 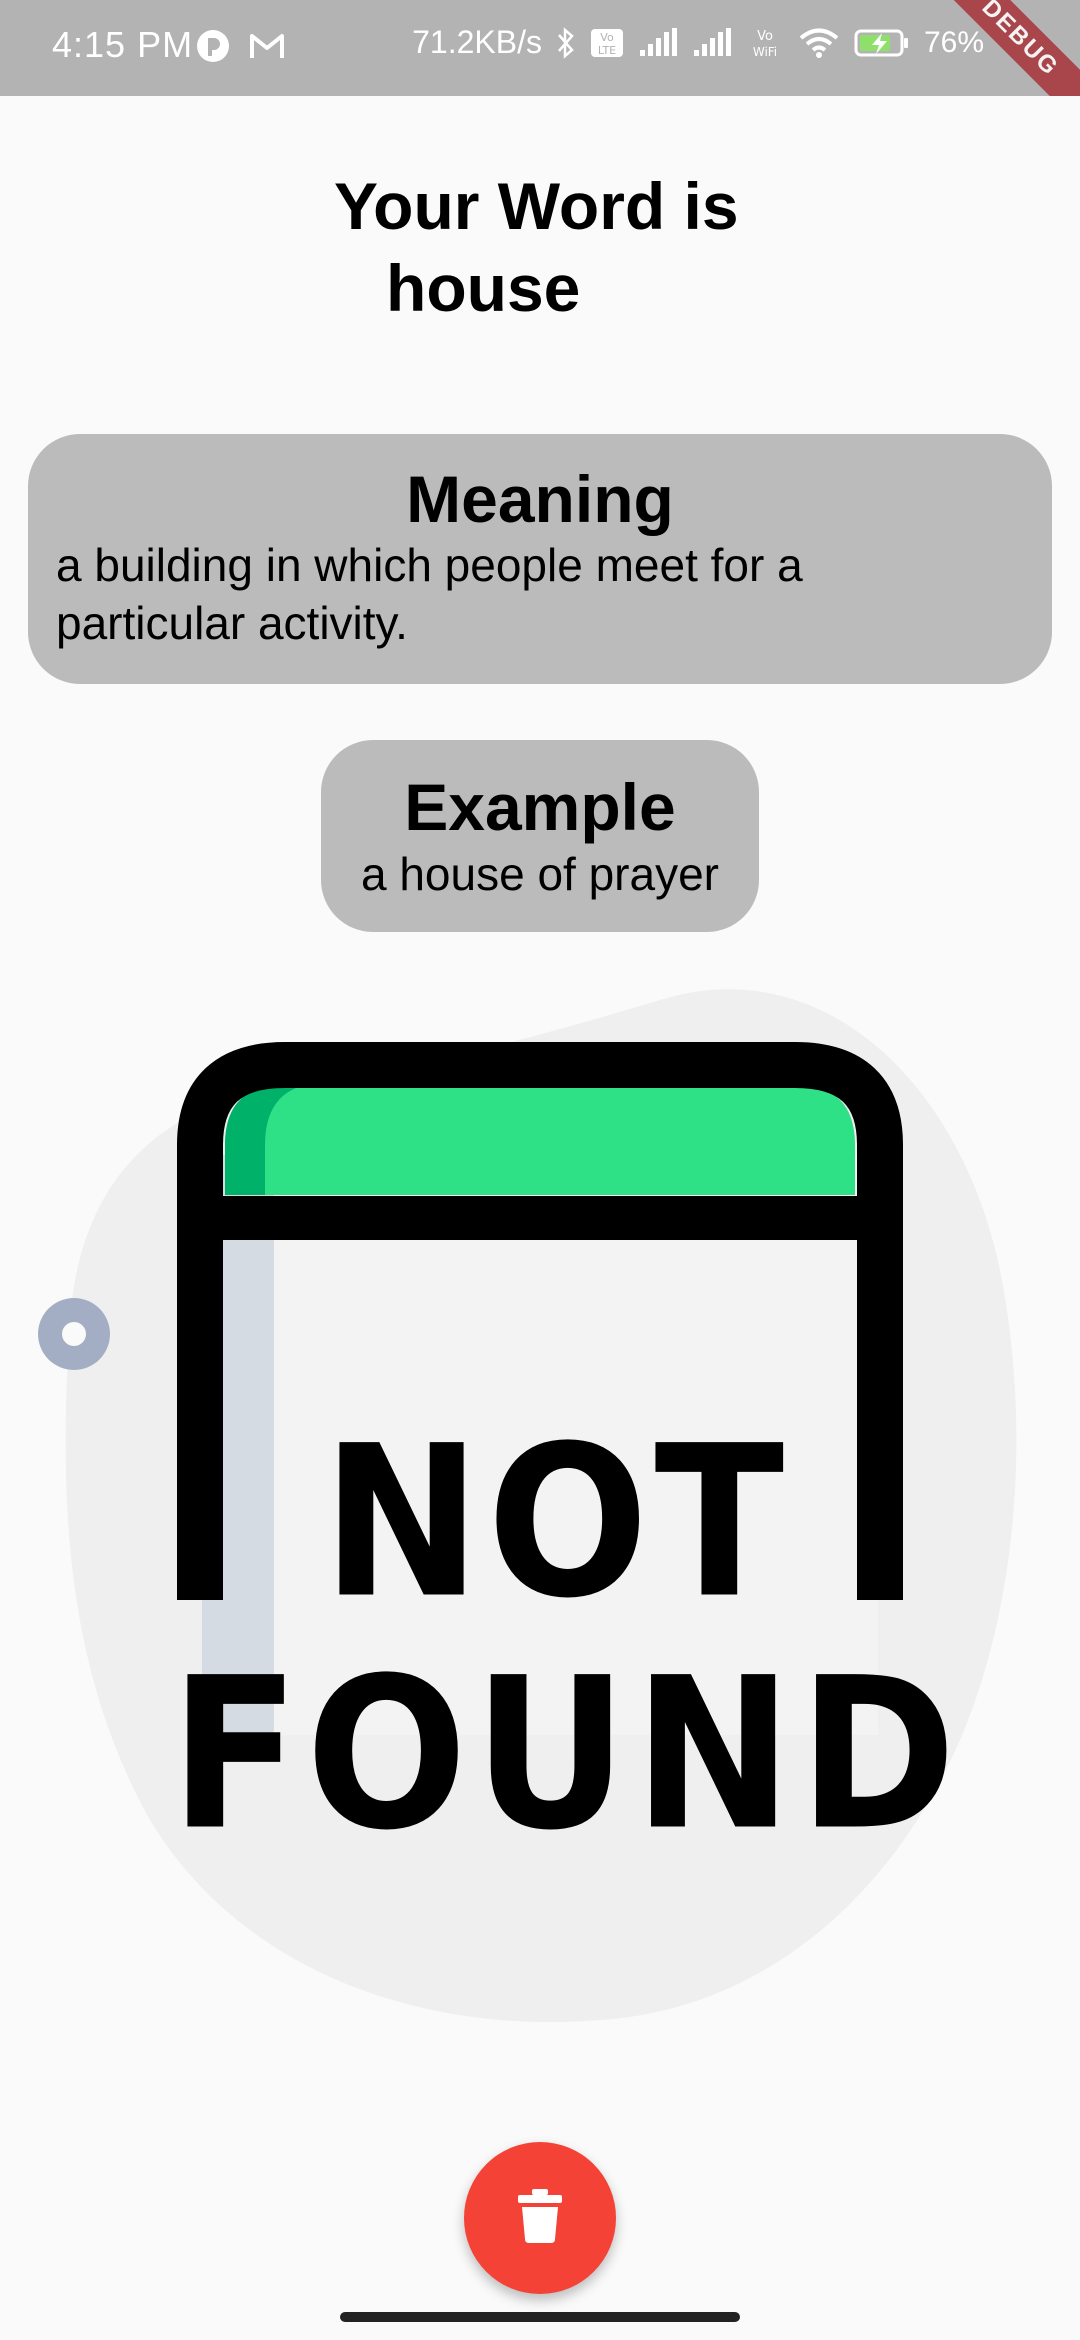 I want to click on svg-text: WiFi, so click(x=765, y=52).